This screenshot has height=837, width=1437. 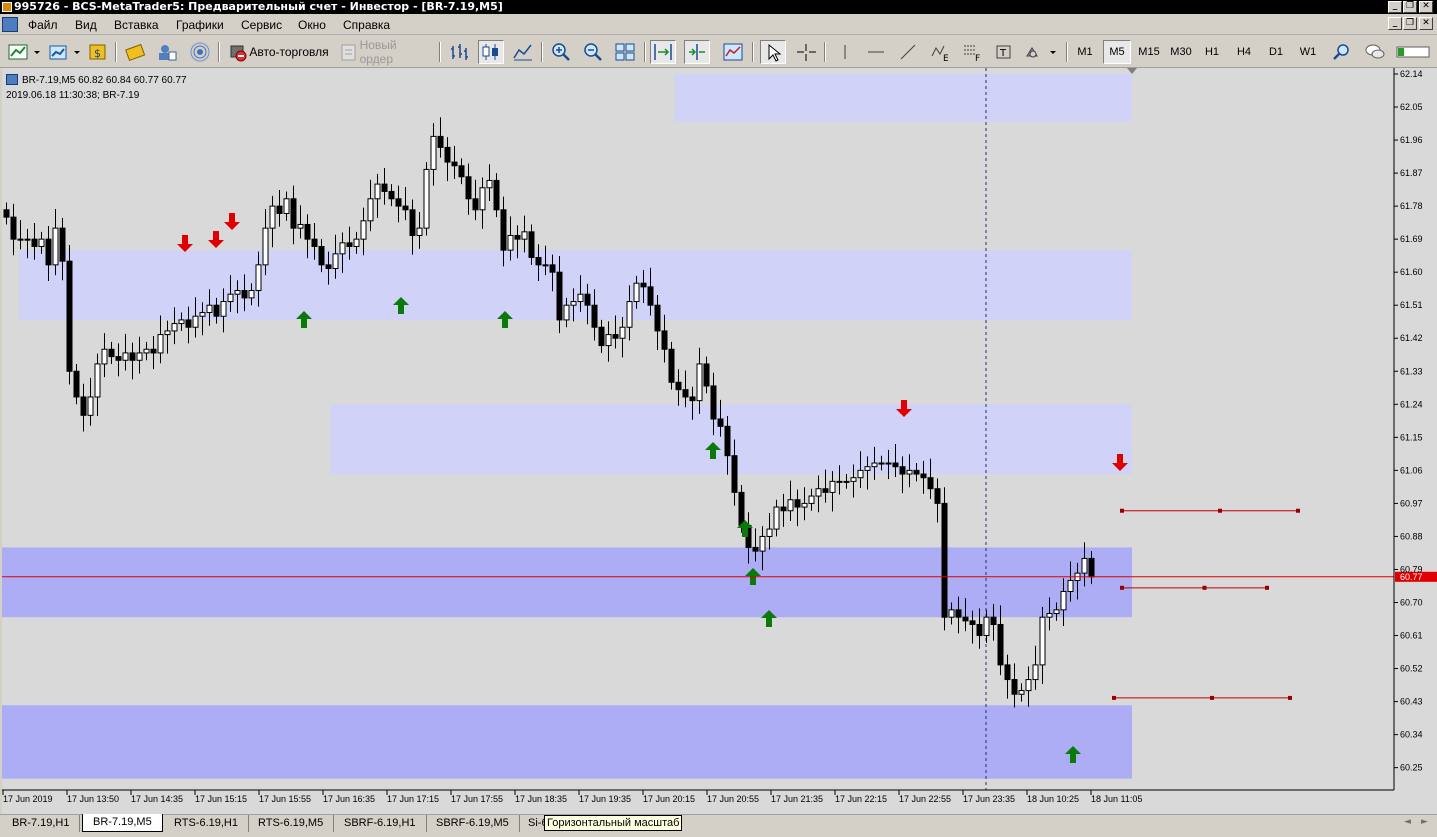 What do you see at coordinates (1244, 52) in the screenshot?
I see `timeframe-h4-button: H4` at bounding box center [1244, 52].